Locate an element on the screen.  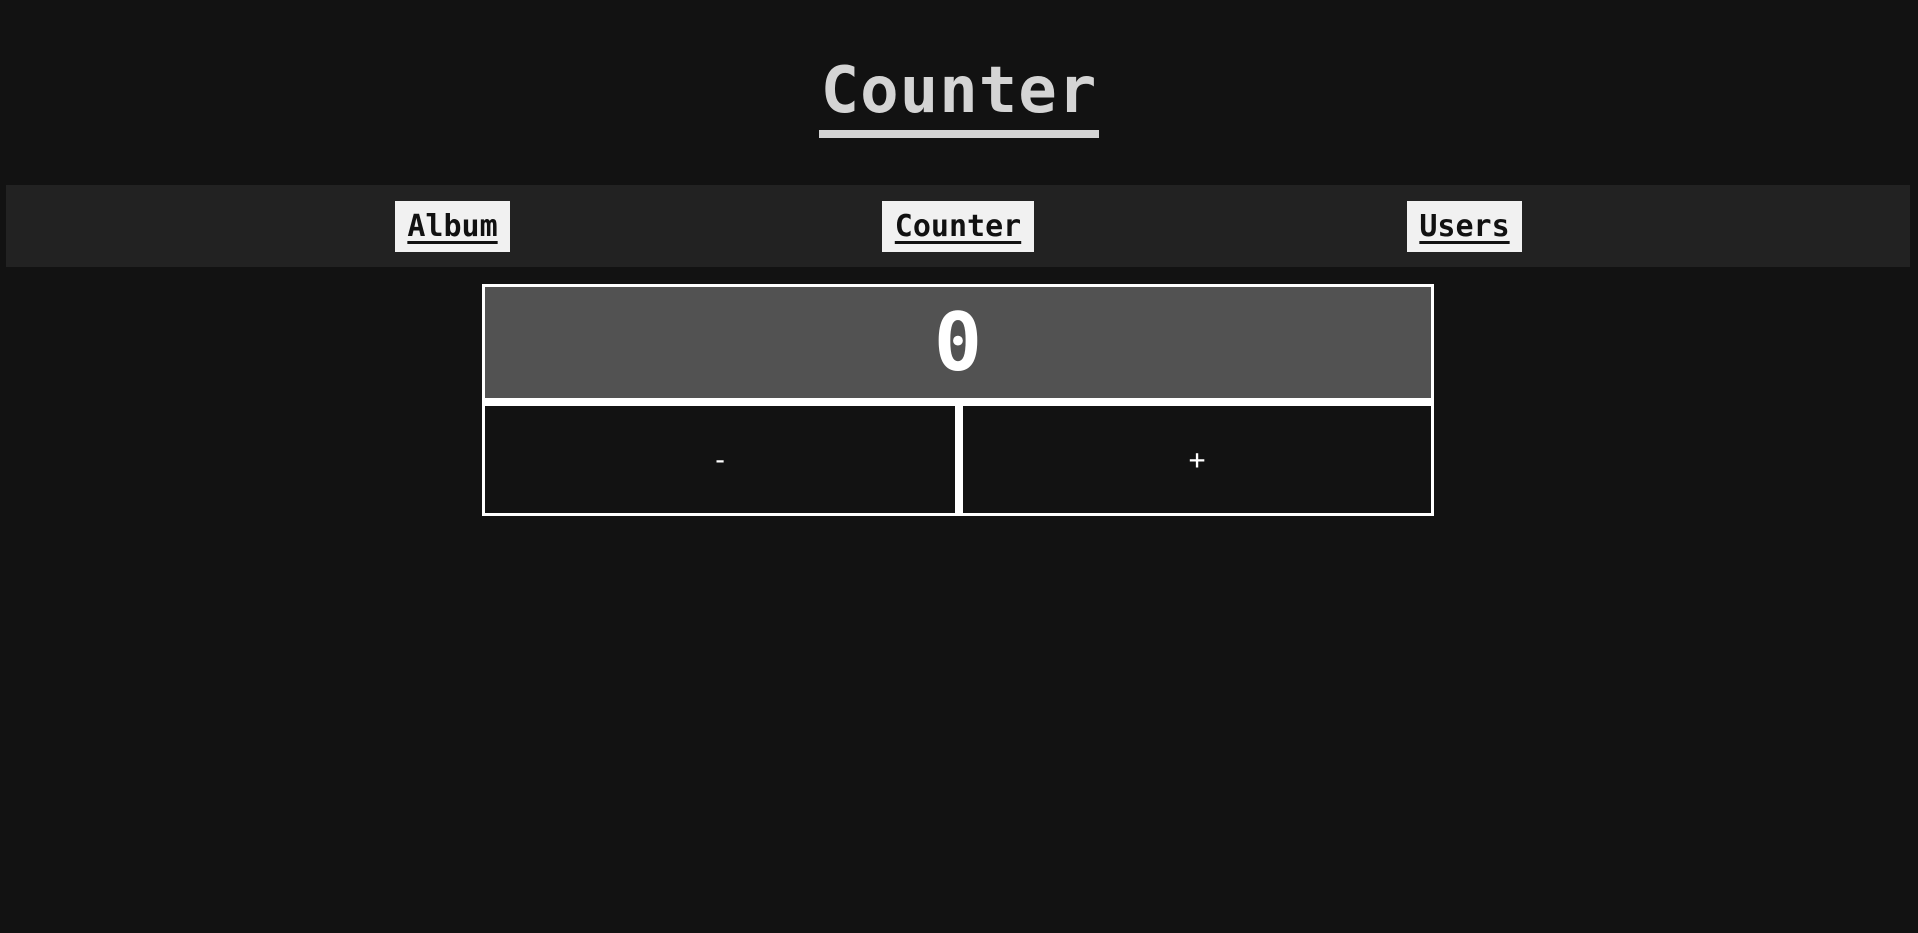
header: Counter is located at coordinates (959, 97).